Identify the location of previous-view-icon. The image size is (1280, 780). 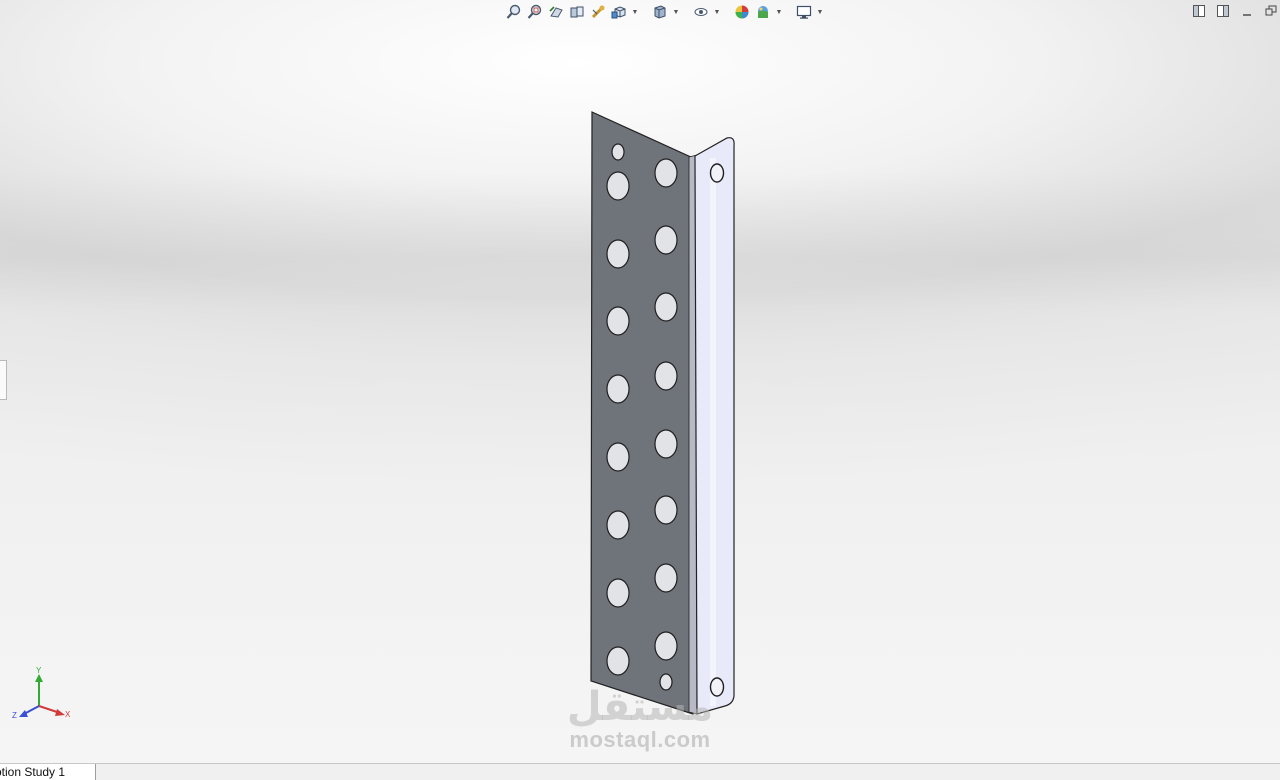
(556, 12).